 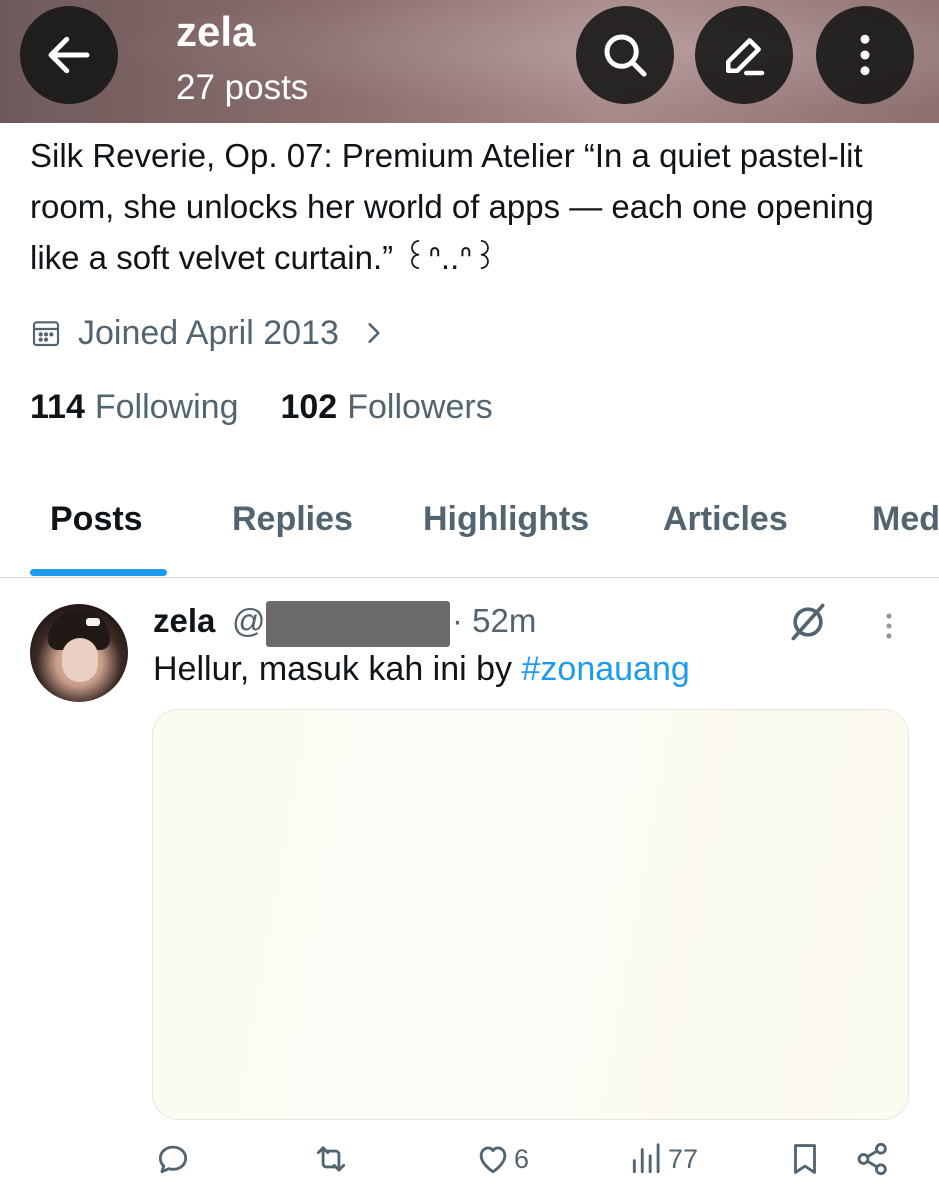 I want to click on following-link: 114 Following, so click(x=134, y=407).